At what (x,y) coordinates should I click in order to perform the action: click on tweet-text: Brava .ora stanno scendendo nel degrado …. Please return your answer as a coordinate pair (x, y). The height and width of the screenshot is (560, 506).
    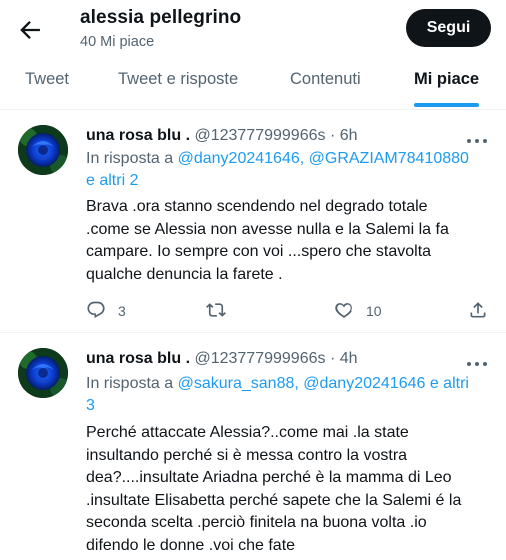
    Looking at the image, I should click on (267, 240).